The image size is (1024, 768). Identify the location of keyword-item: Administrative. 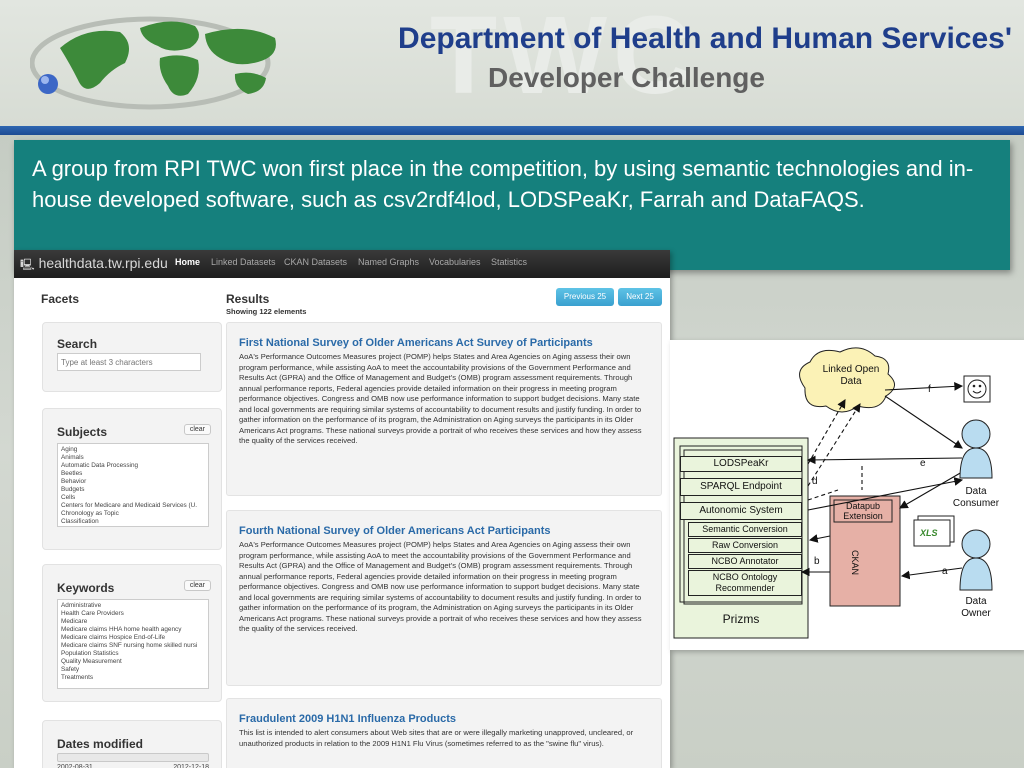
(133, 606).